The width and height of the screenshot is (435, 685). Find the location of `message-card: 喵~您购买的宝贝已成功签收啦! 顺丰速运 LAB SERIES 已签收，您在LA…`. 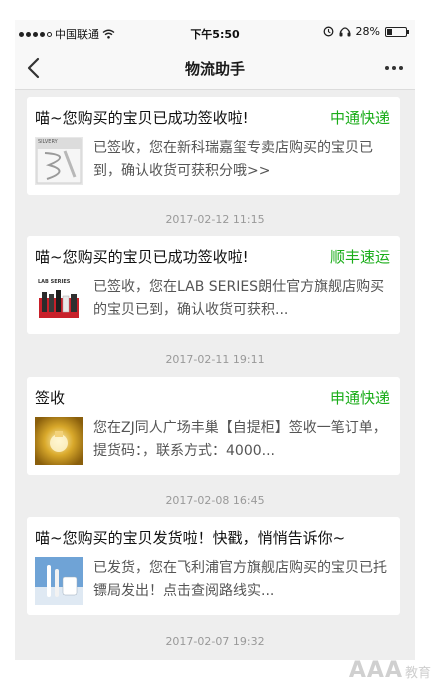

message-card: 喵~您购买的宝贝已成功签收啦! 顺丰速运 LAB SERIES 已签收，您在LA… is located at coordinates (213, 285).